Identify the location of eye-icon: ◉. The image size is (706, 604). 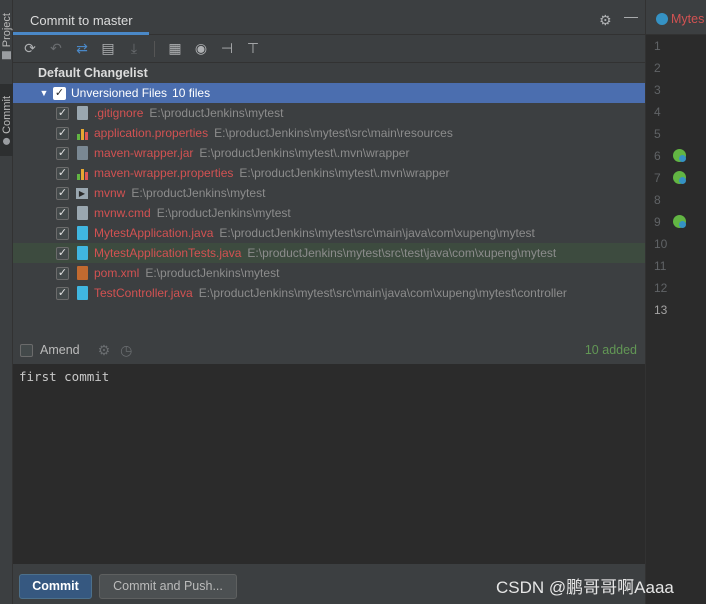
(201, 49).